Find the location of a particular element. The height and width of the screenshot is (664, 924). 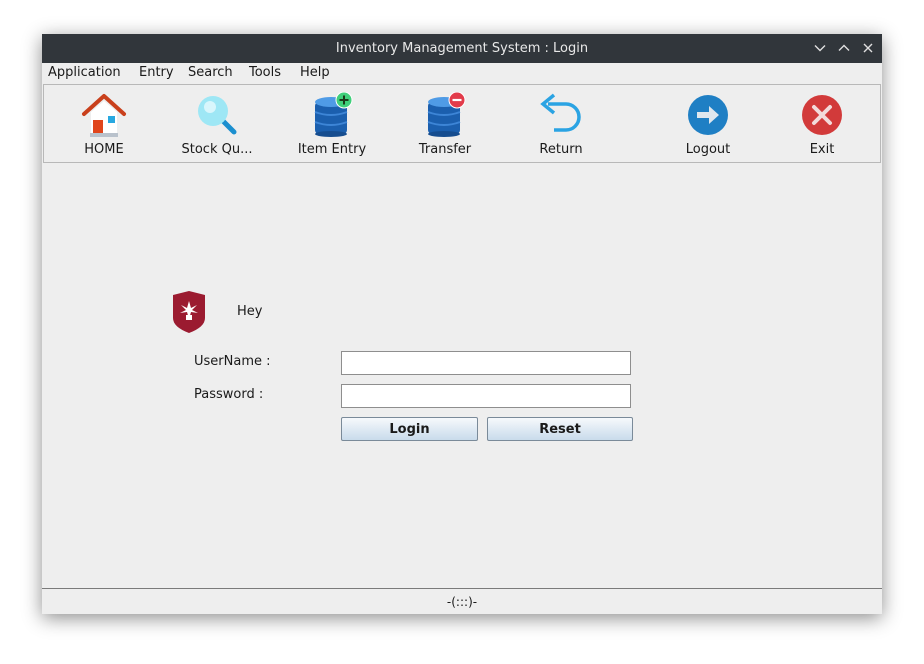

exit-x-icon is located at coordinates (822, 115).